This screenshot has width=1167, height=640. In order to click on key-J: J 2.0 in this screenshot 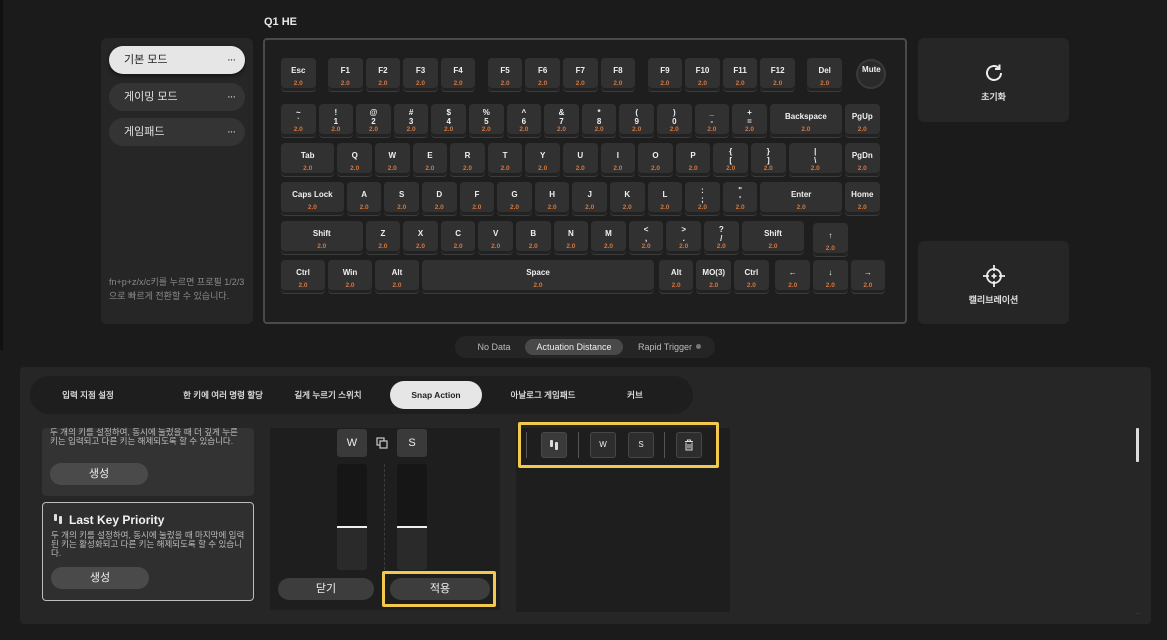, I will do `click(589, 198)`.